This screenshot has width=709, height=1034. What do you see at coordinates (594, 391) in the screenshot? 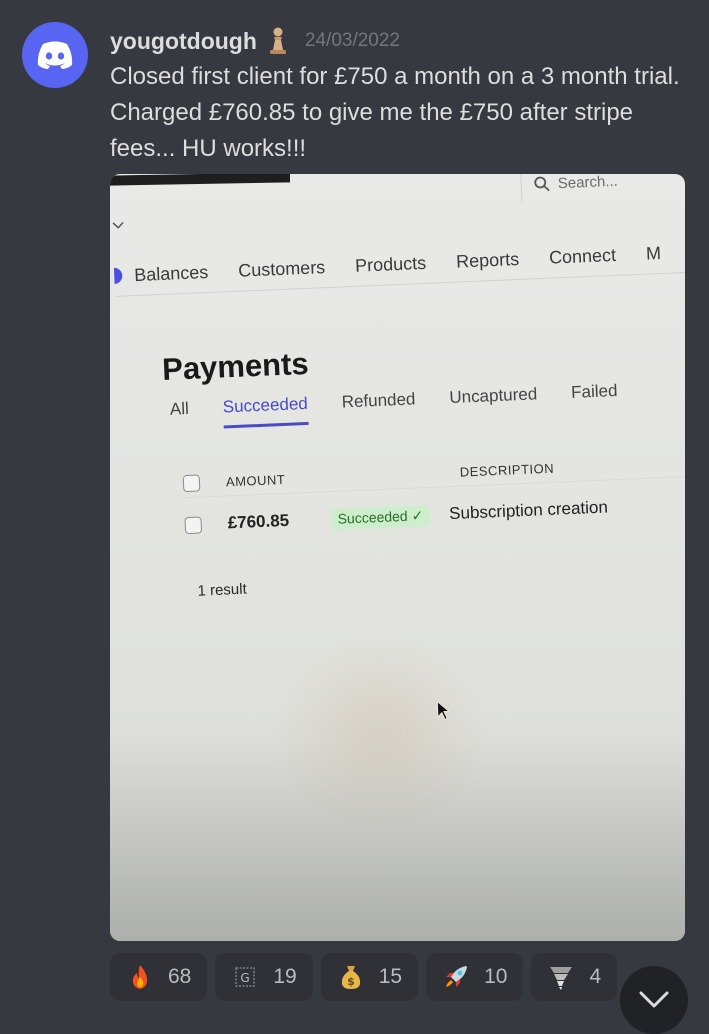
I see `tab-failed: Failed` at bounding box center [594, 391].